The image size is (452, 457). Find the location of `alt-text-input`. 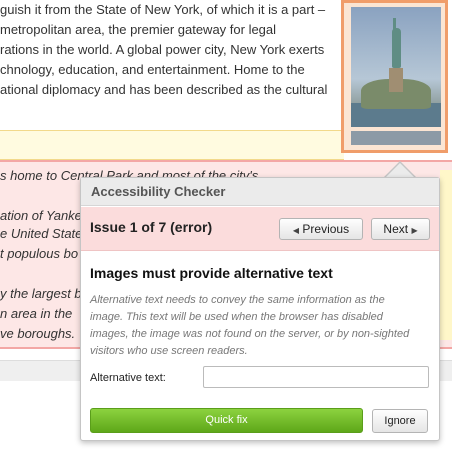

alt-text-input is located at coordinates (316, 377).